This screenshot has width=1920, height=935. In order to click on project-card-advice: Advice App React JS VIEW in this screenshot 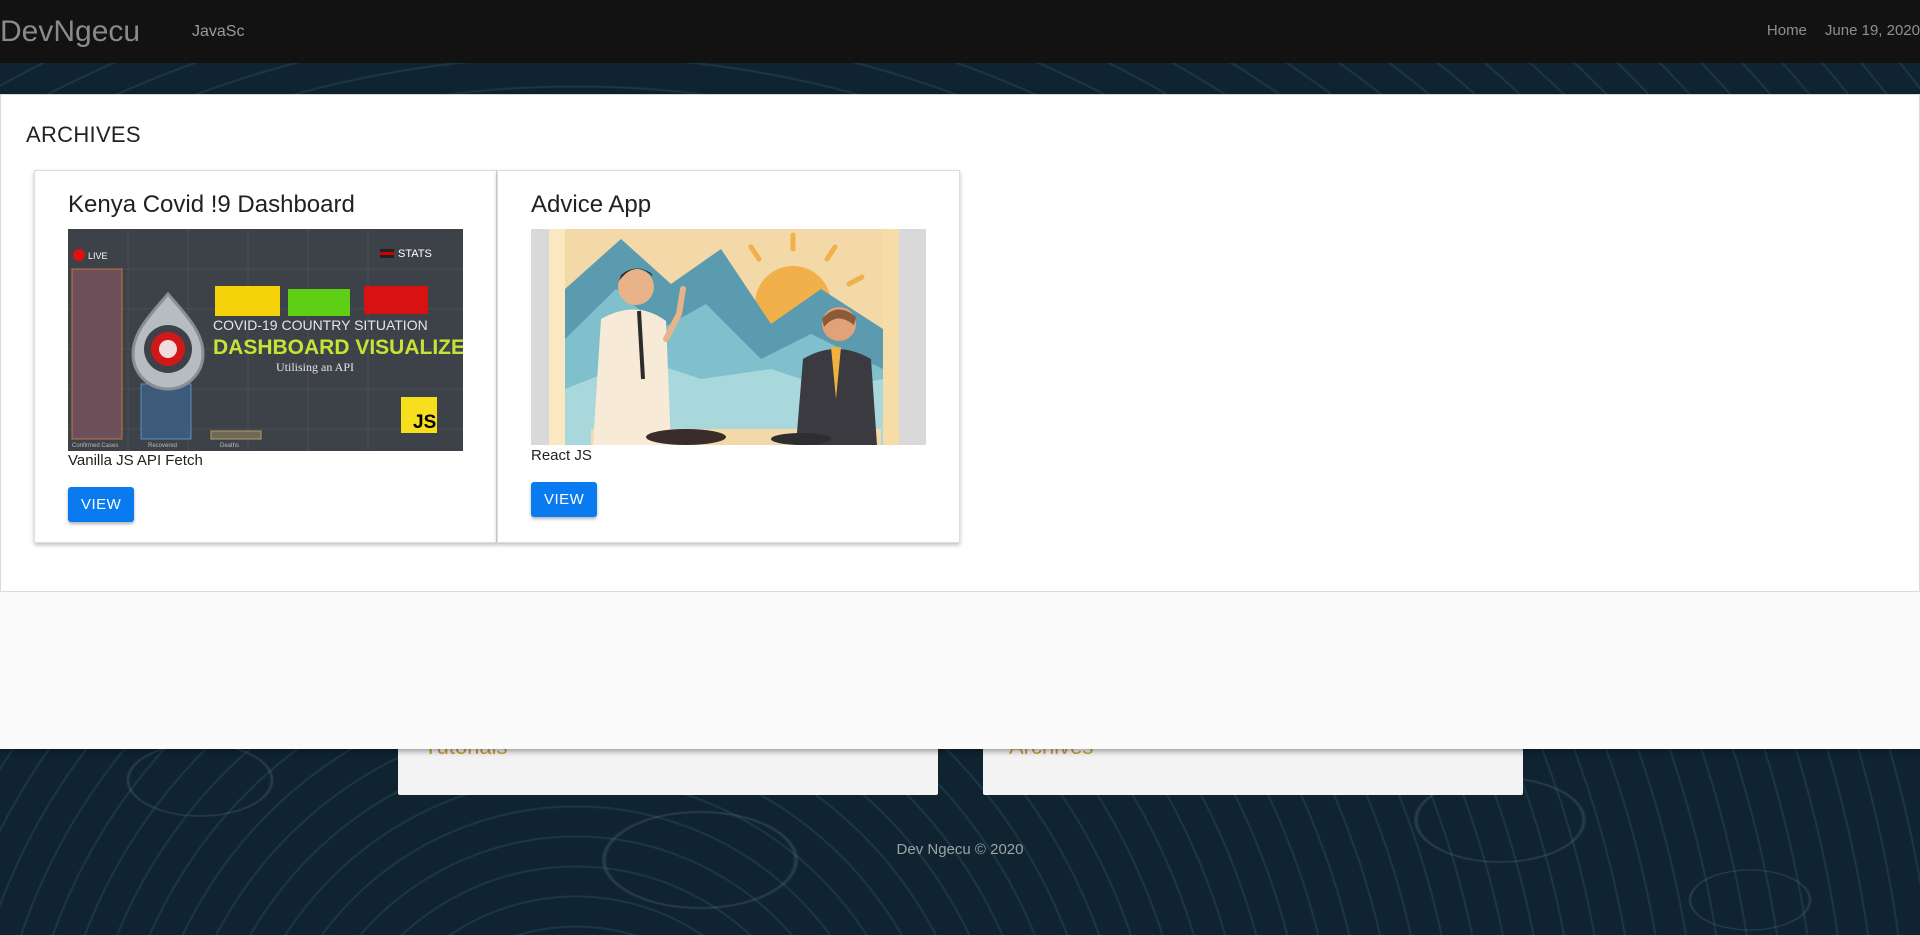, I will do `click(728, 356)`.